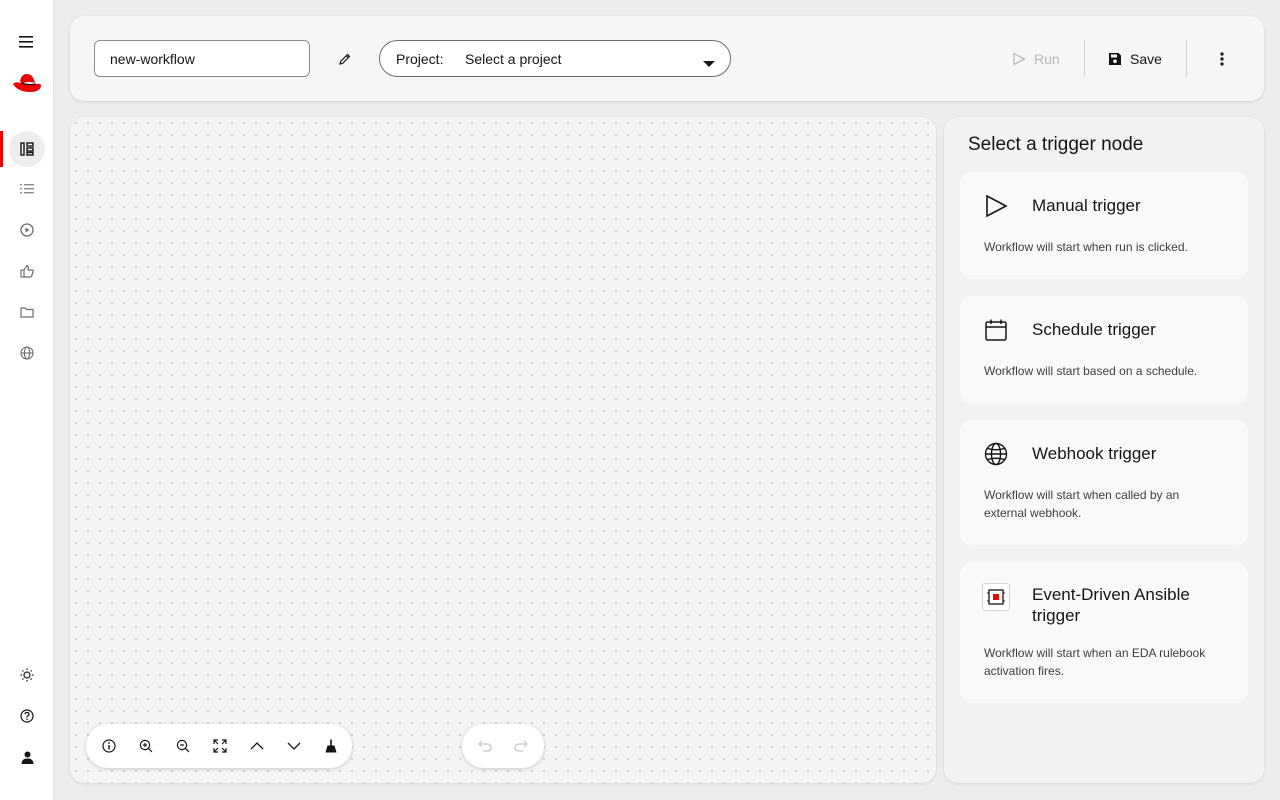 The height and width of the screenshot is (800, 1280). I want to click on trigger-title: Schedule trigger, so click(1094, 329).